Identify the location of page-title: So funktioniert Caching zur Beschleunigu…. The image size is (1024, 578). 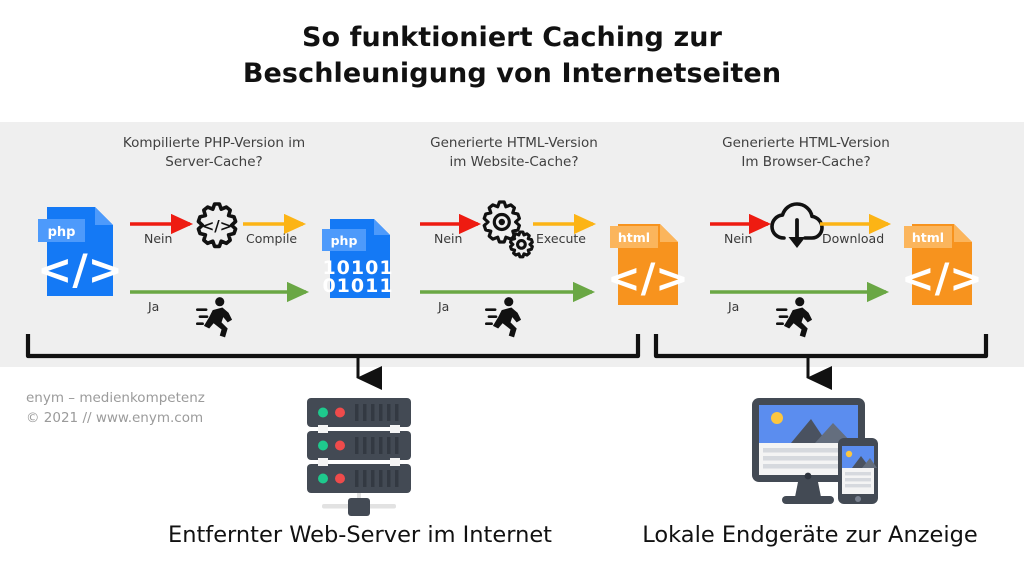
(512, 56).